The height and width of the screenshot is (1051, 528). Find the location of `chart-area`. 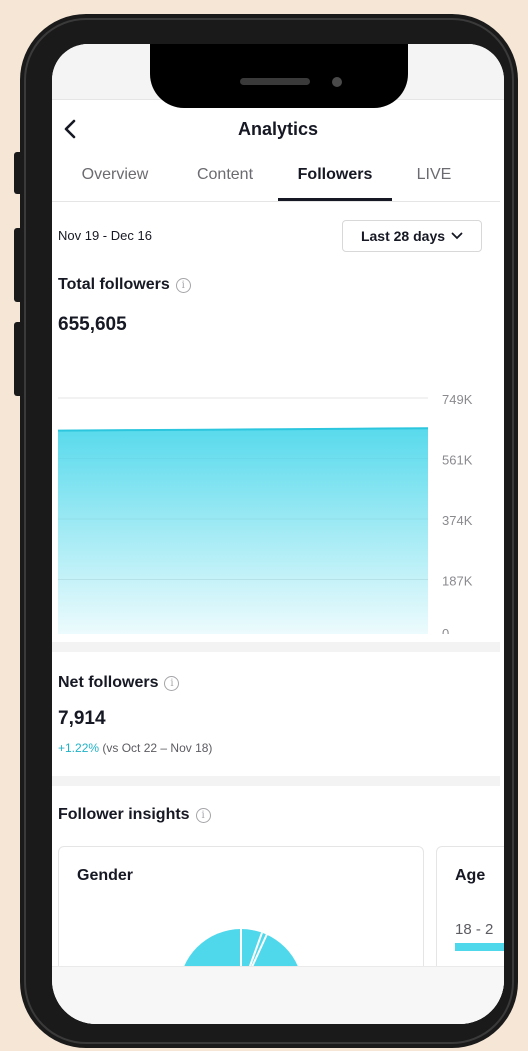

chart-area is located at coordinates (243, 531).